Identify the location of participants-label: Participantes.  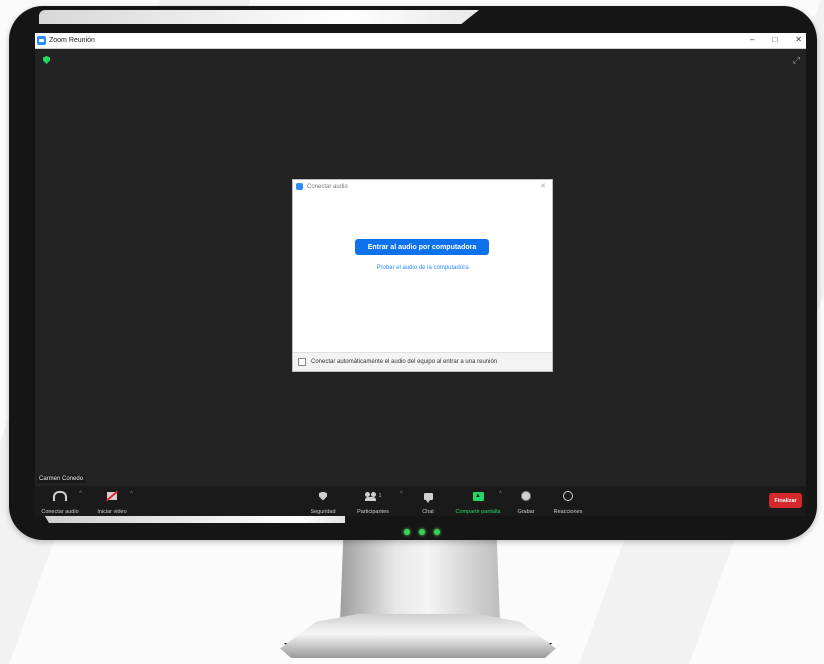
(373, 512).